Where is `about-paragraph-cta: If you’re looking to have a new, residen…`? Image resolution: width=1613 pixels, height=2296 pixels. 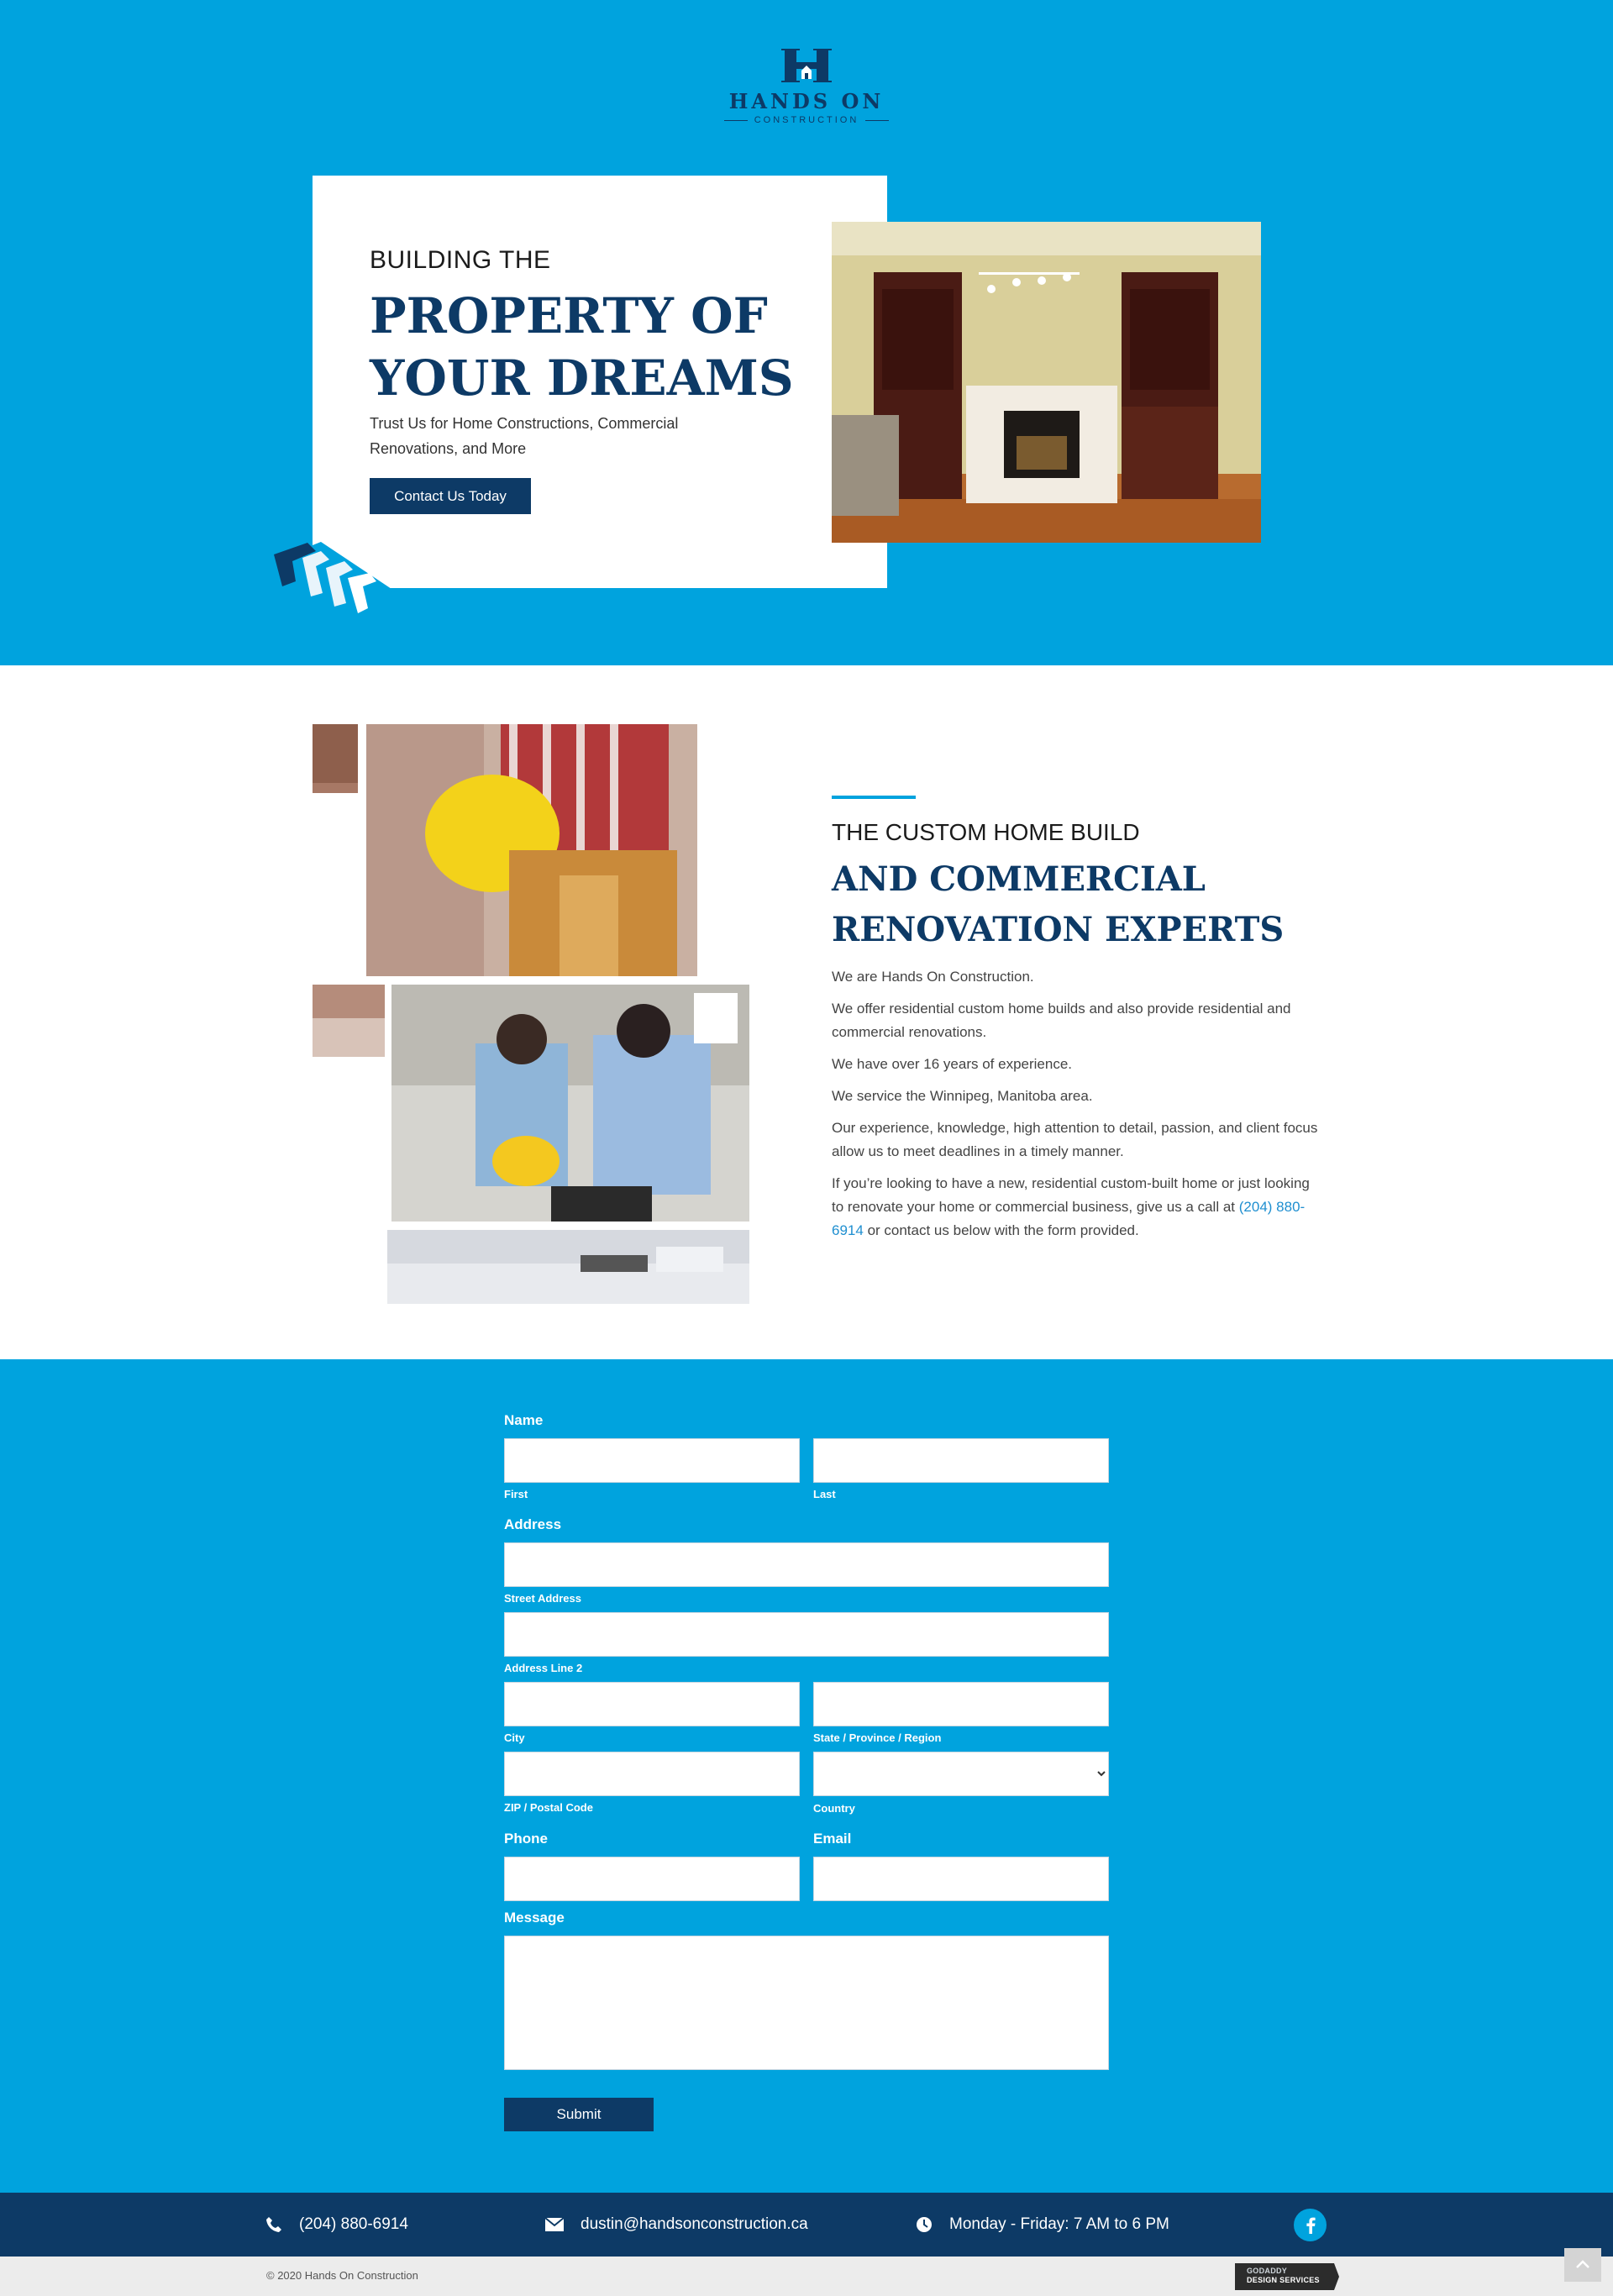
about-paragraph-cta: If you’re looking to have a new, residen… is located at coordinates (1071, 1206).